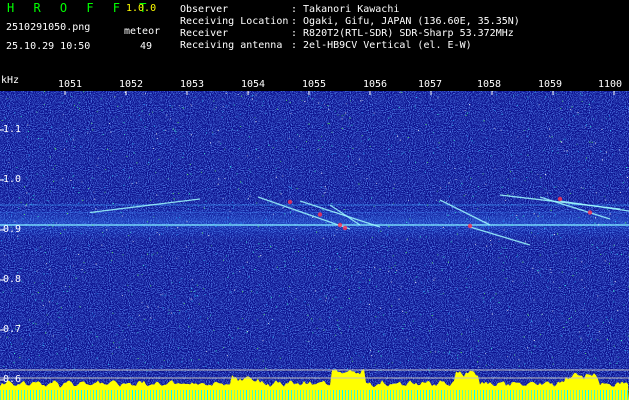  Describe the element at coordinates (12, 229) in the screenshot. I see `freq-tick-label: 0.9` at that location.